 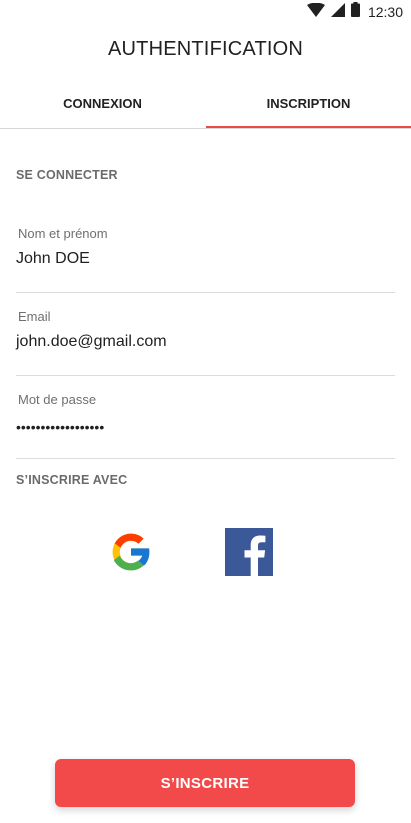 I want to click on email-field: Email john.doe@gmail.com, so click(x=205, y=342).